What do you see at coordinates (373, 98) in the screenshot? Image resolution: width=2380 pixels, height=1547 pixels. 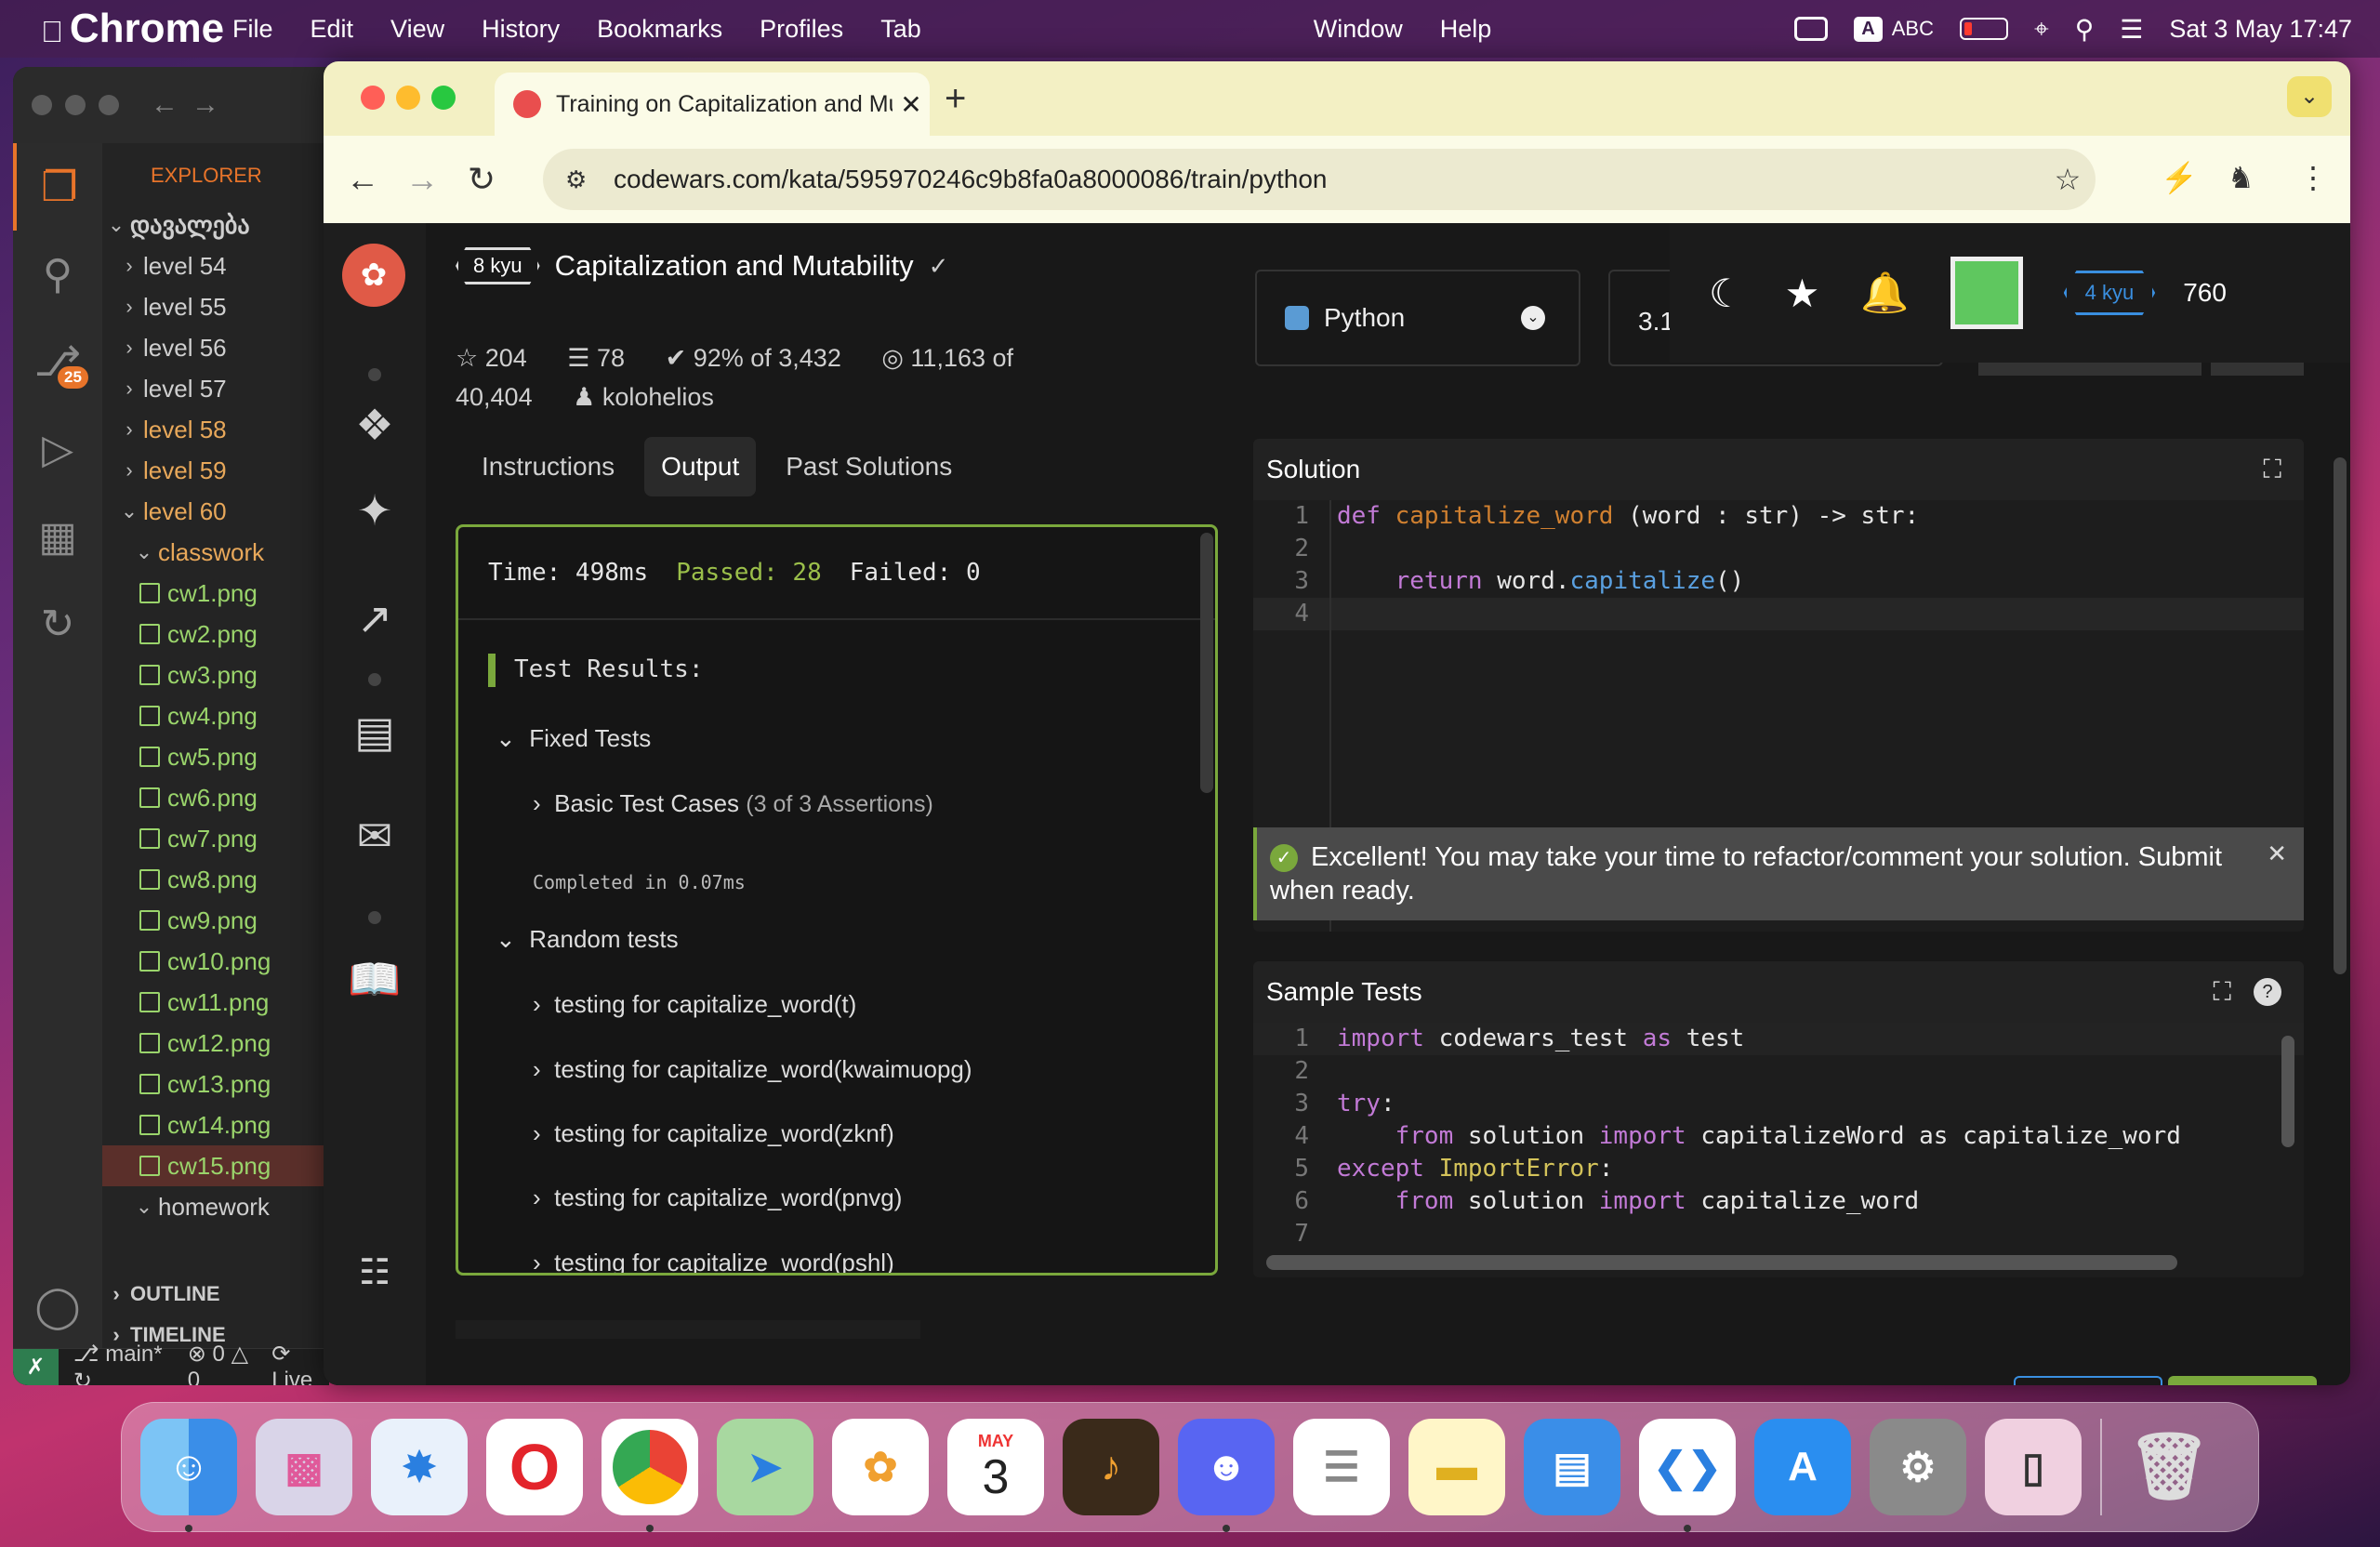 I see `close-window-icon` at bounding box center [373, 98].